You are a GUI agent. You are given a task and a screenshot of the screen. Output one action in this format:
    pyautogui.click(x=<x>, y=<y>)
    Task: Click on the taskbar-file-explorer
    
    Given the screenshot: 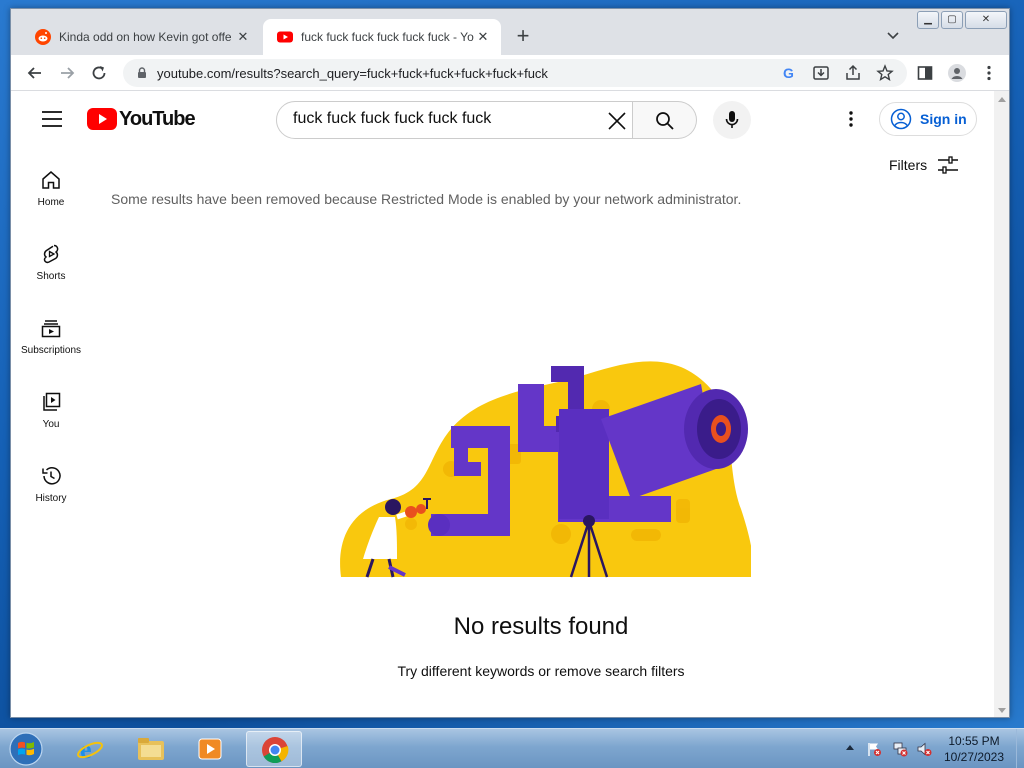 What is the action you would take?
    pyautogui.click(x=150, y=749)
    